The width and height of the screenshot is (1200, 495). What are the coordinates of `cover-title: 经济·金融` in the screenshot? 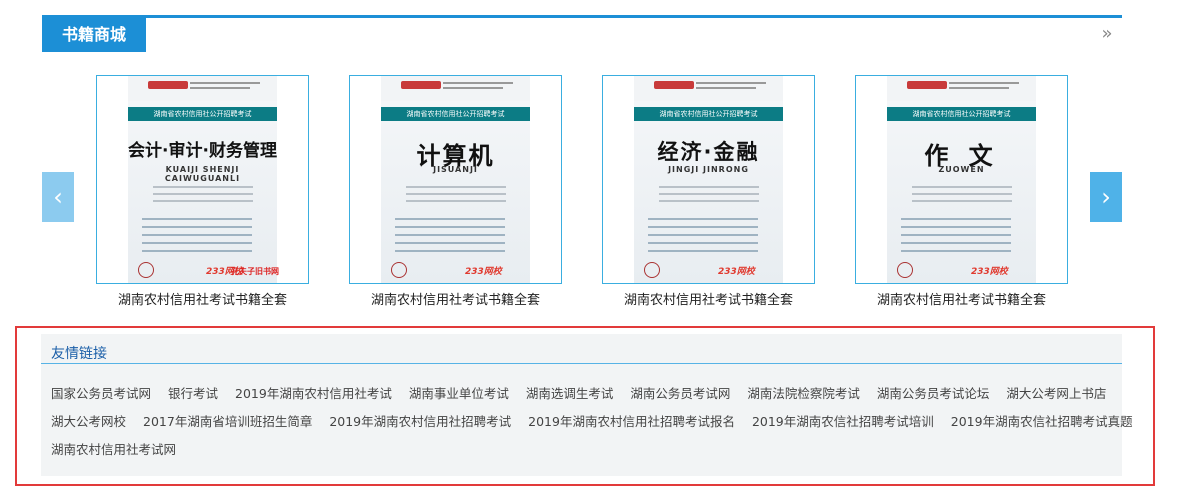 It's located at (708, 152).